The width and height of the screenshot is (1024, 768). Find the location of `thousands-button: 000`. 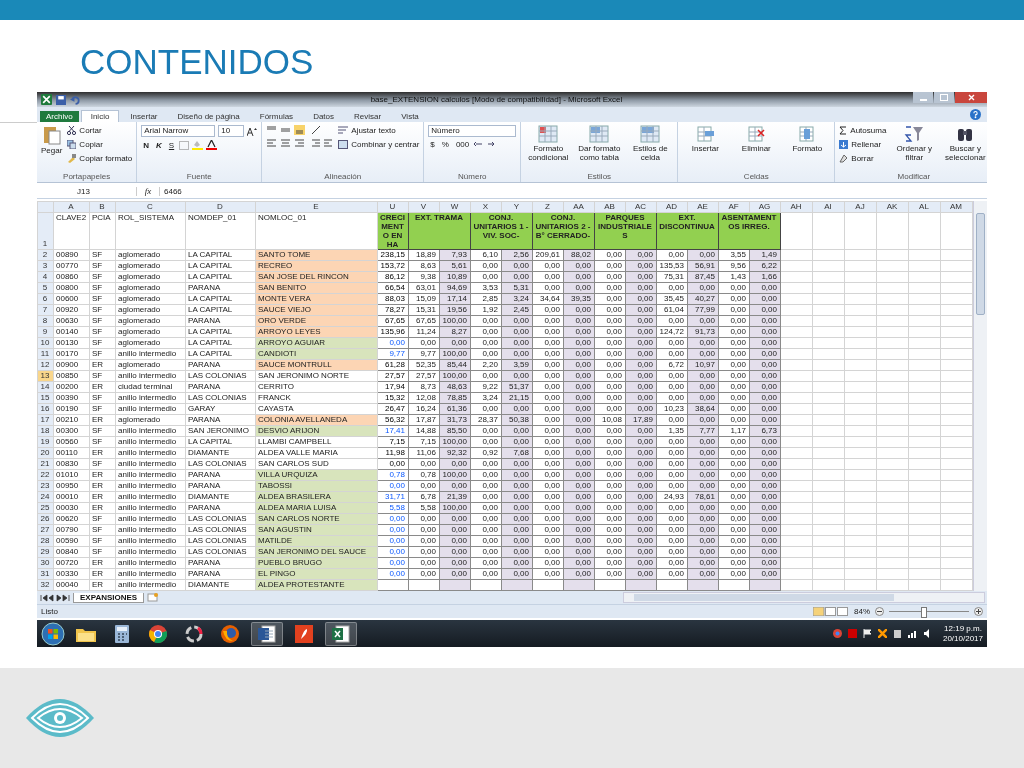

thousands-button: 000 is located at coordinates (462, 144).